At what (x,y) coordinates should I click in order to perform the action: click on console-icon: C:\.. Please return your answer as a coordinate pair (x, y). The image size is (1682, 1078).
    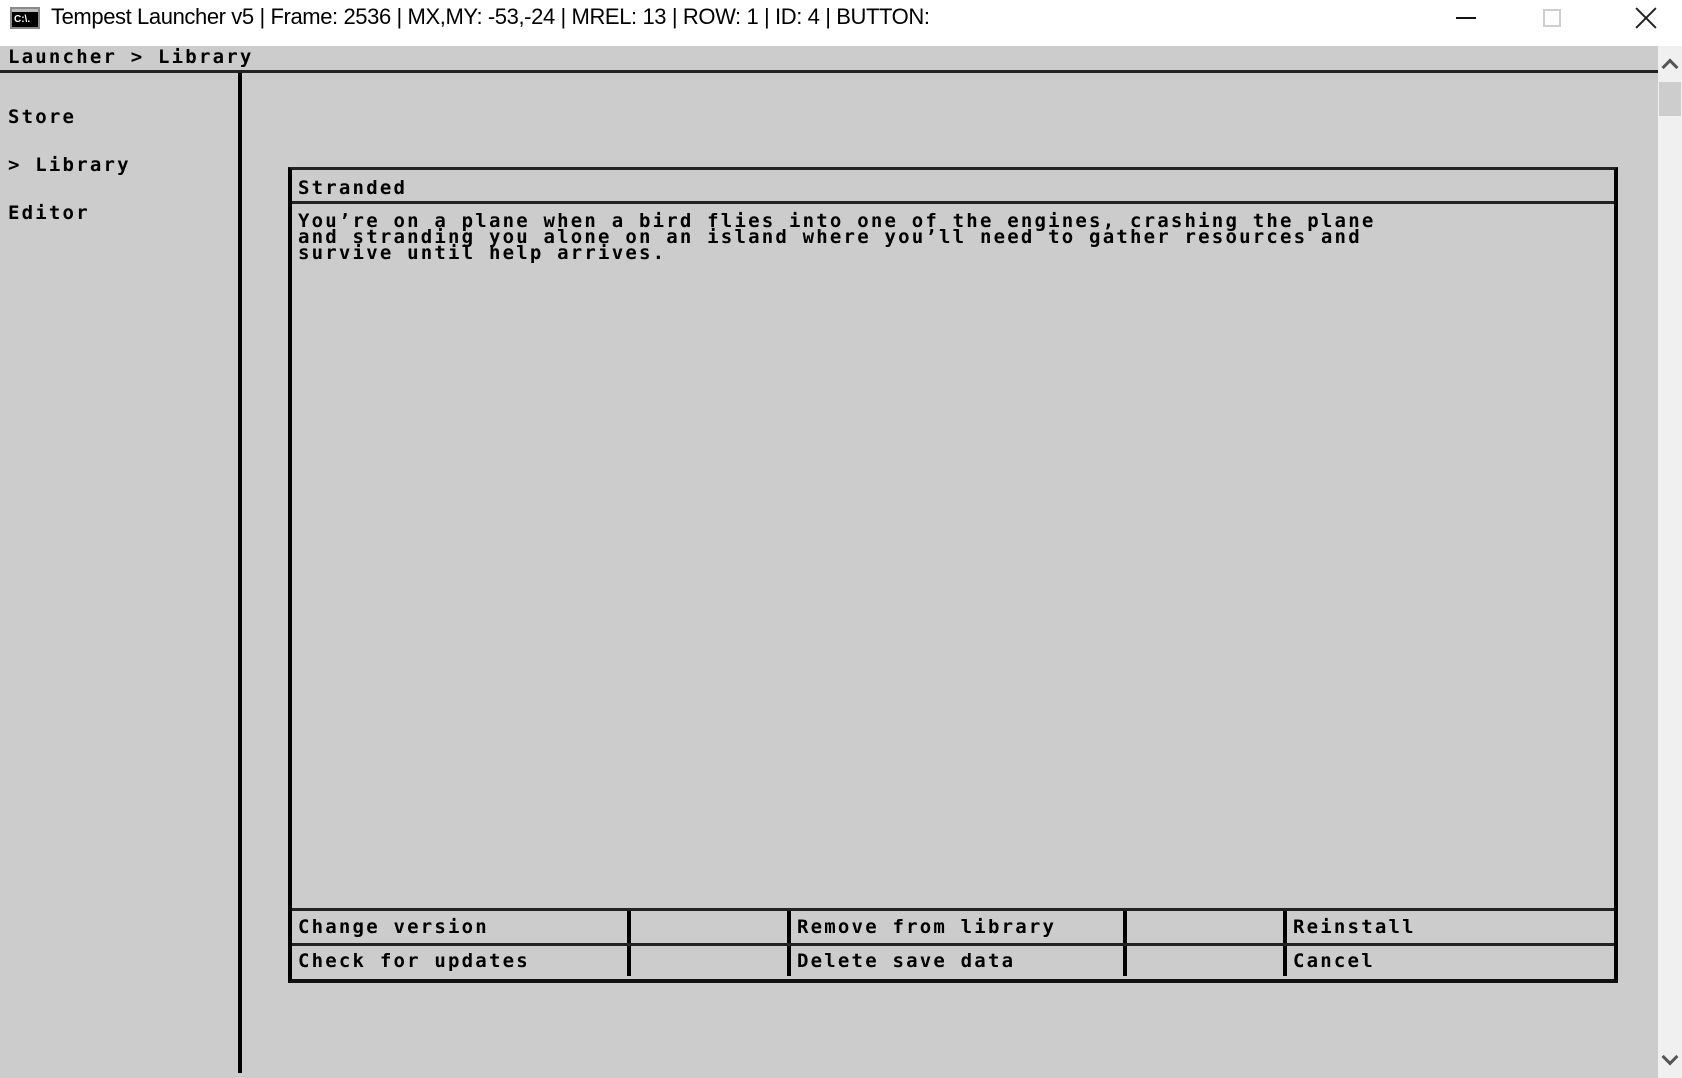
    Looking at the image, I should click on (25, 18).